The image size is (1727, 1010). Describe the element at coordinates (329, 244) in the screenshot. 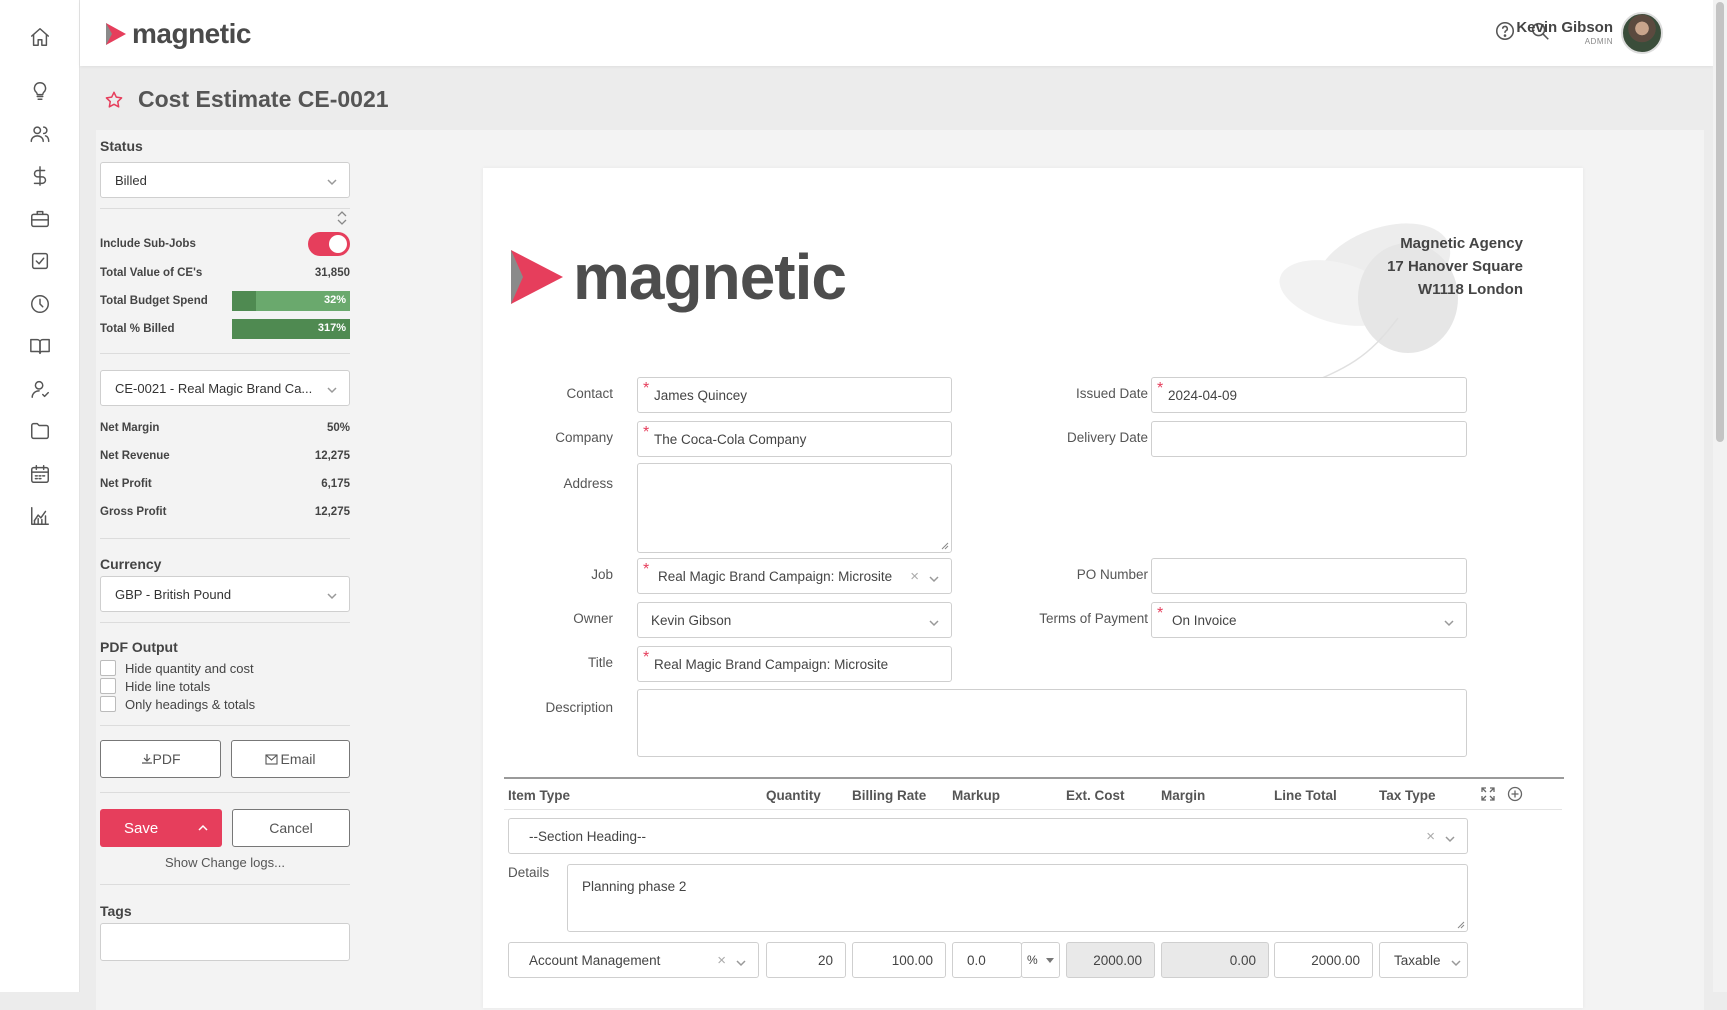

I see `include-subjobs-toggle` at that location.